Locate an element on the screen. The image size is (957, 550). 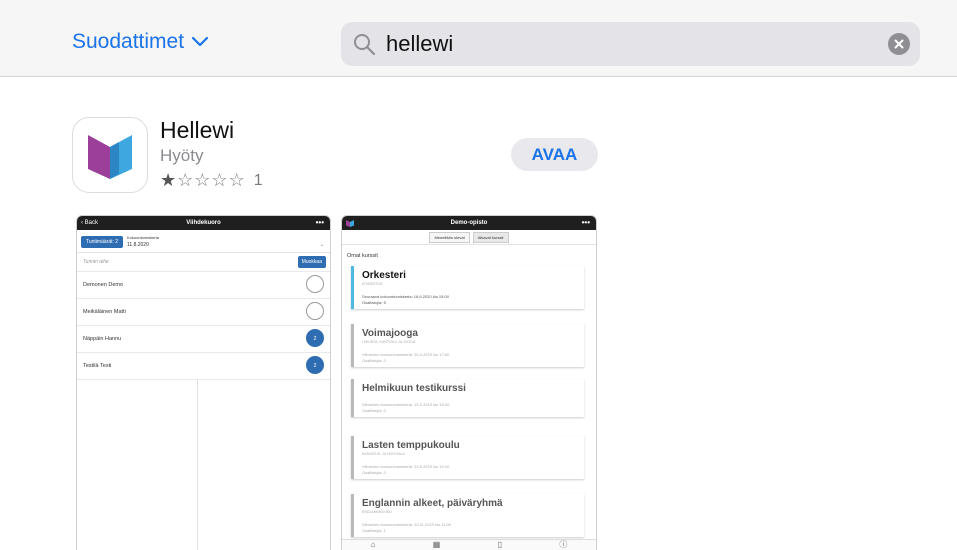
nav-bar: Demo-opisto ••• is located at coordinates (469, 223).